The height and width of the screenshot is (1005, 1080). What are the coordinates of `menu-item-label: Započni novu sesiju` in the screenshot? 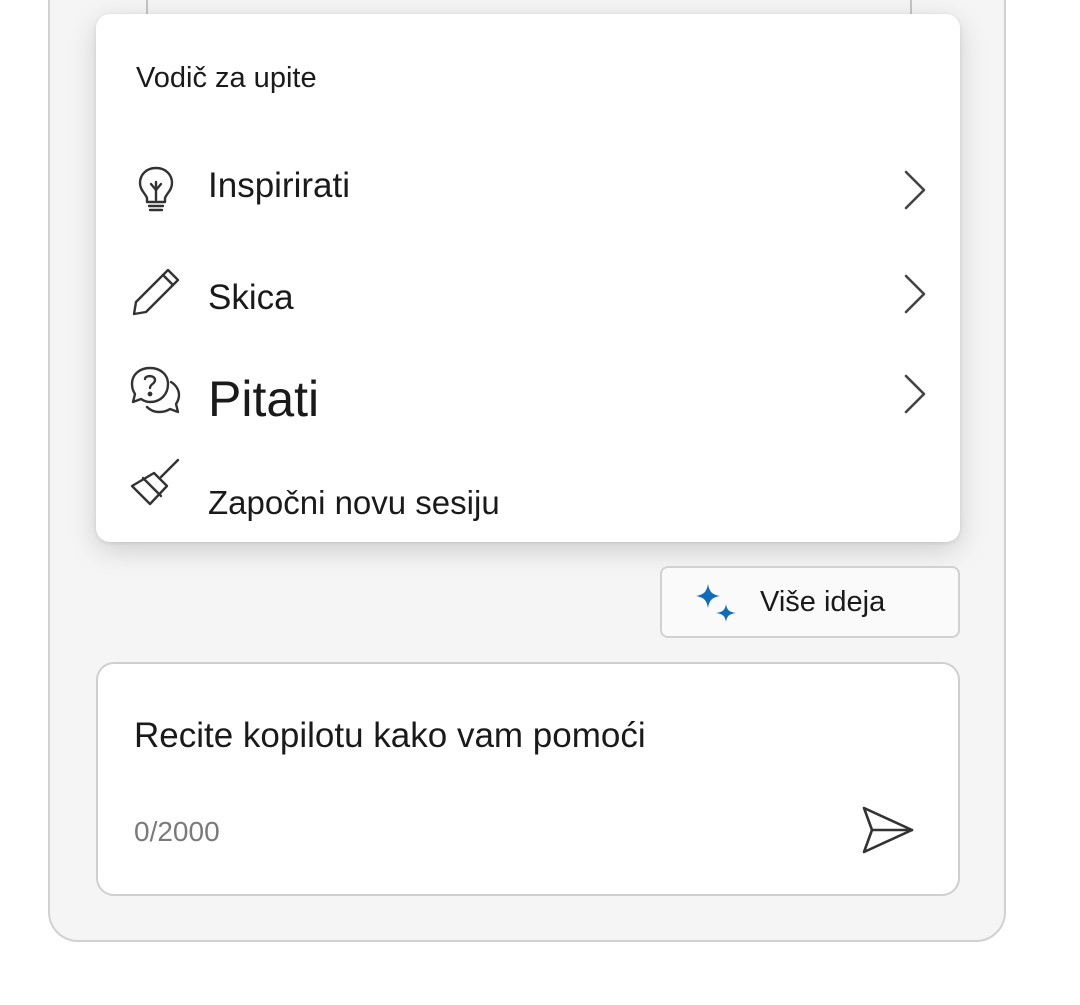 It's located at (354, 502).